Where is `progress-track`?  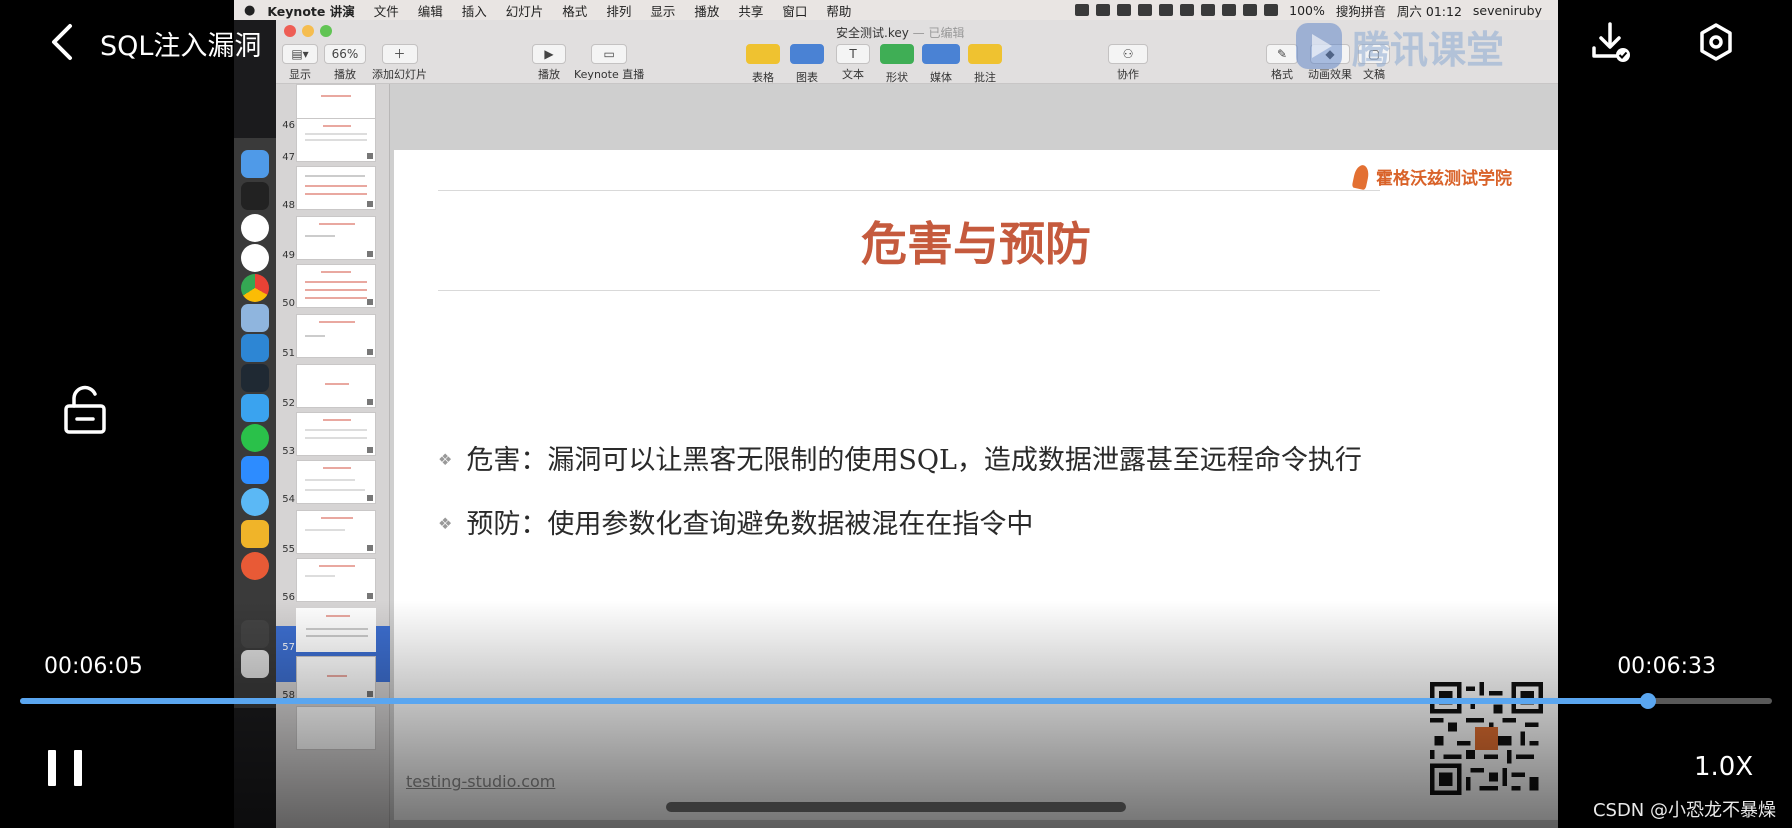
progress-track is located at coordinates (896, 701).